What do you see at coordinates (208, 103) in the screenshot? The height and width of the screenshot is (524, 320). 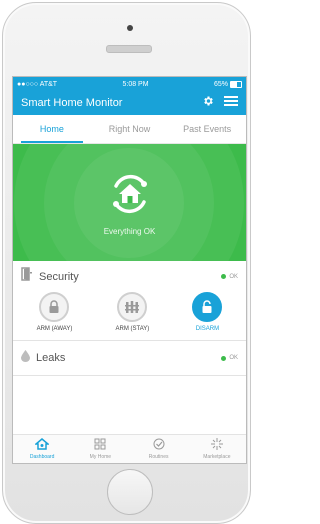 I see `gear-icon` at bounding box center [208, 103].